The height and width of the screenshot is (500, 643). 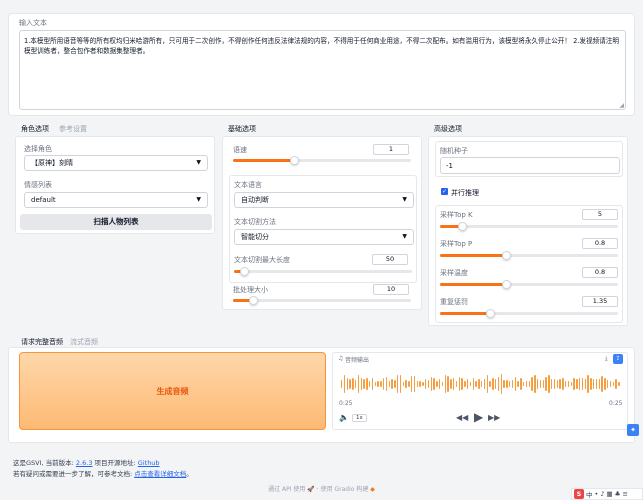 What do you see at coordinates (633, 430) in the screenshot?
I see `floating-assist-icon: ✦` at bounding box center [633, 430].